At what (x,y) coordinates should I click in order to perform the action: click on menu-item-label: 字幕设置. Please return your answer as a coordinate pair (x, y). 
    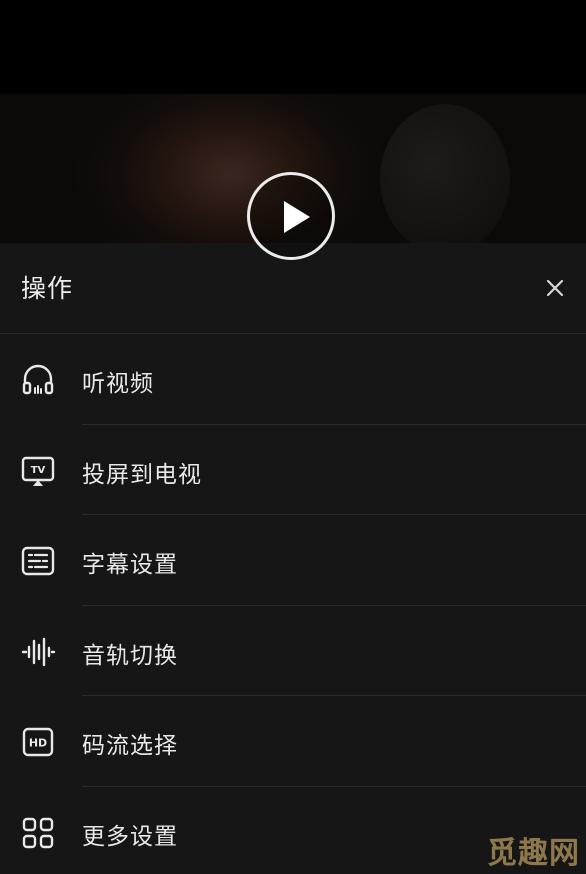
    Looking at the image, I should click on (130, 565).